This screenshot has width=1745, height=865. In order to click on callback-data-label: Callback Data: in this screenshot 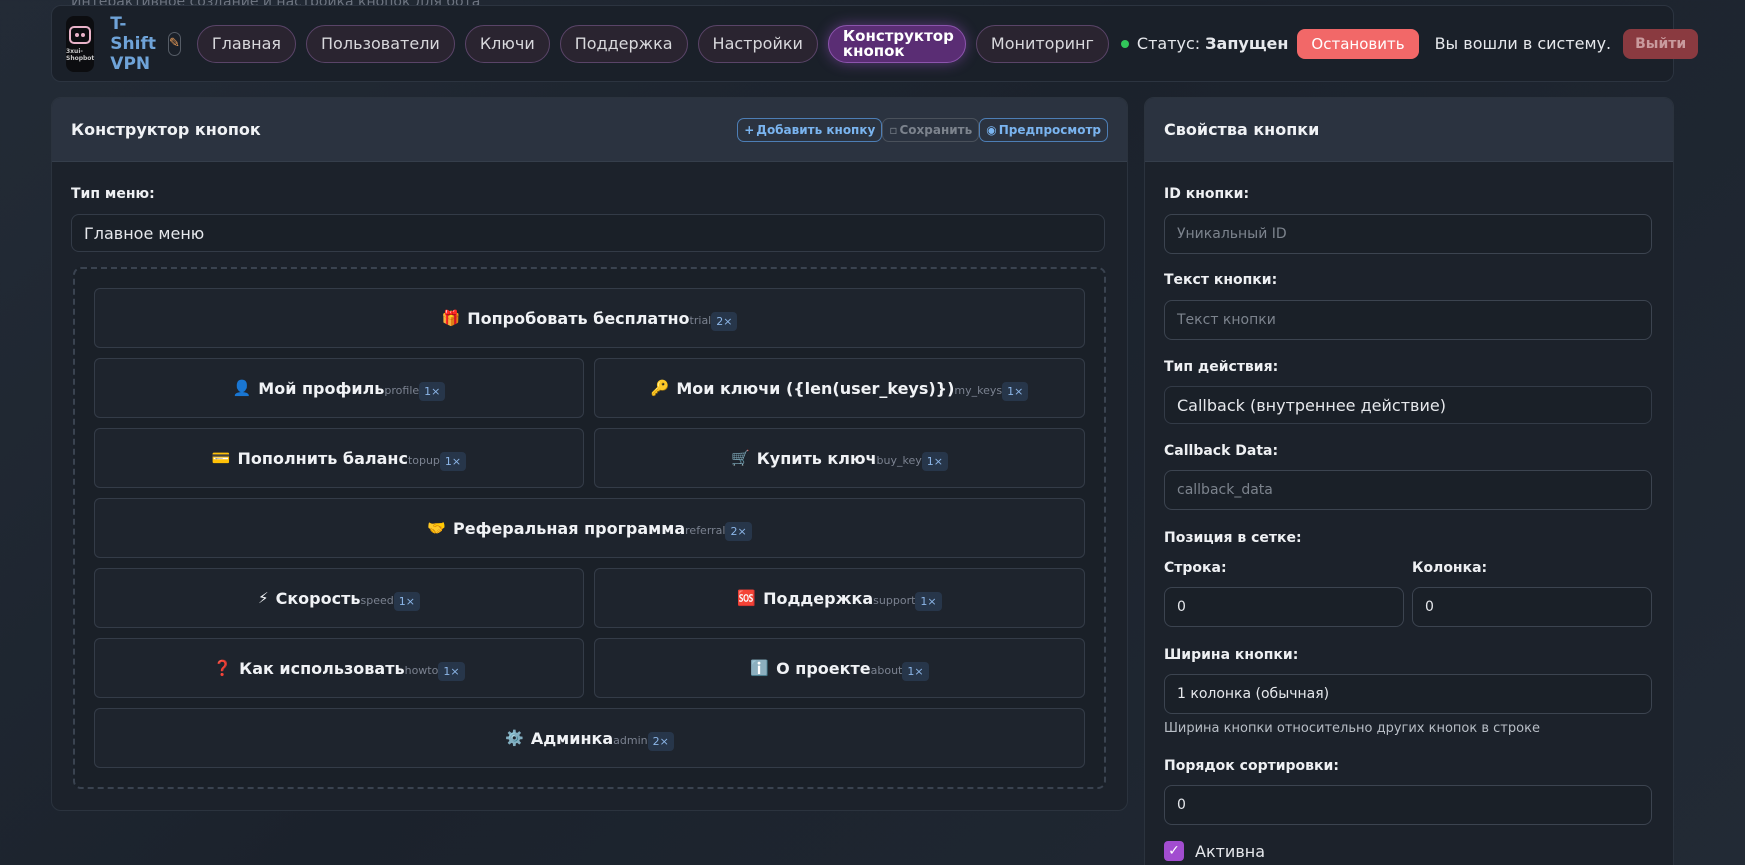, I will do `click(1221, 451)`.